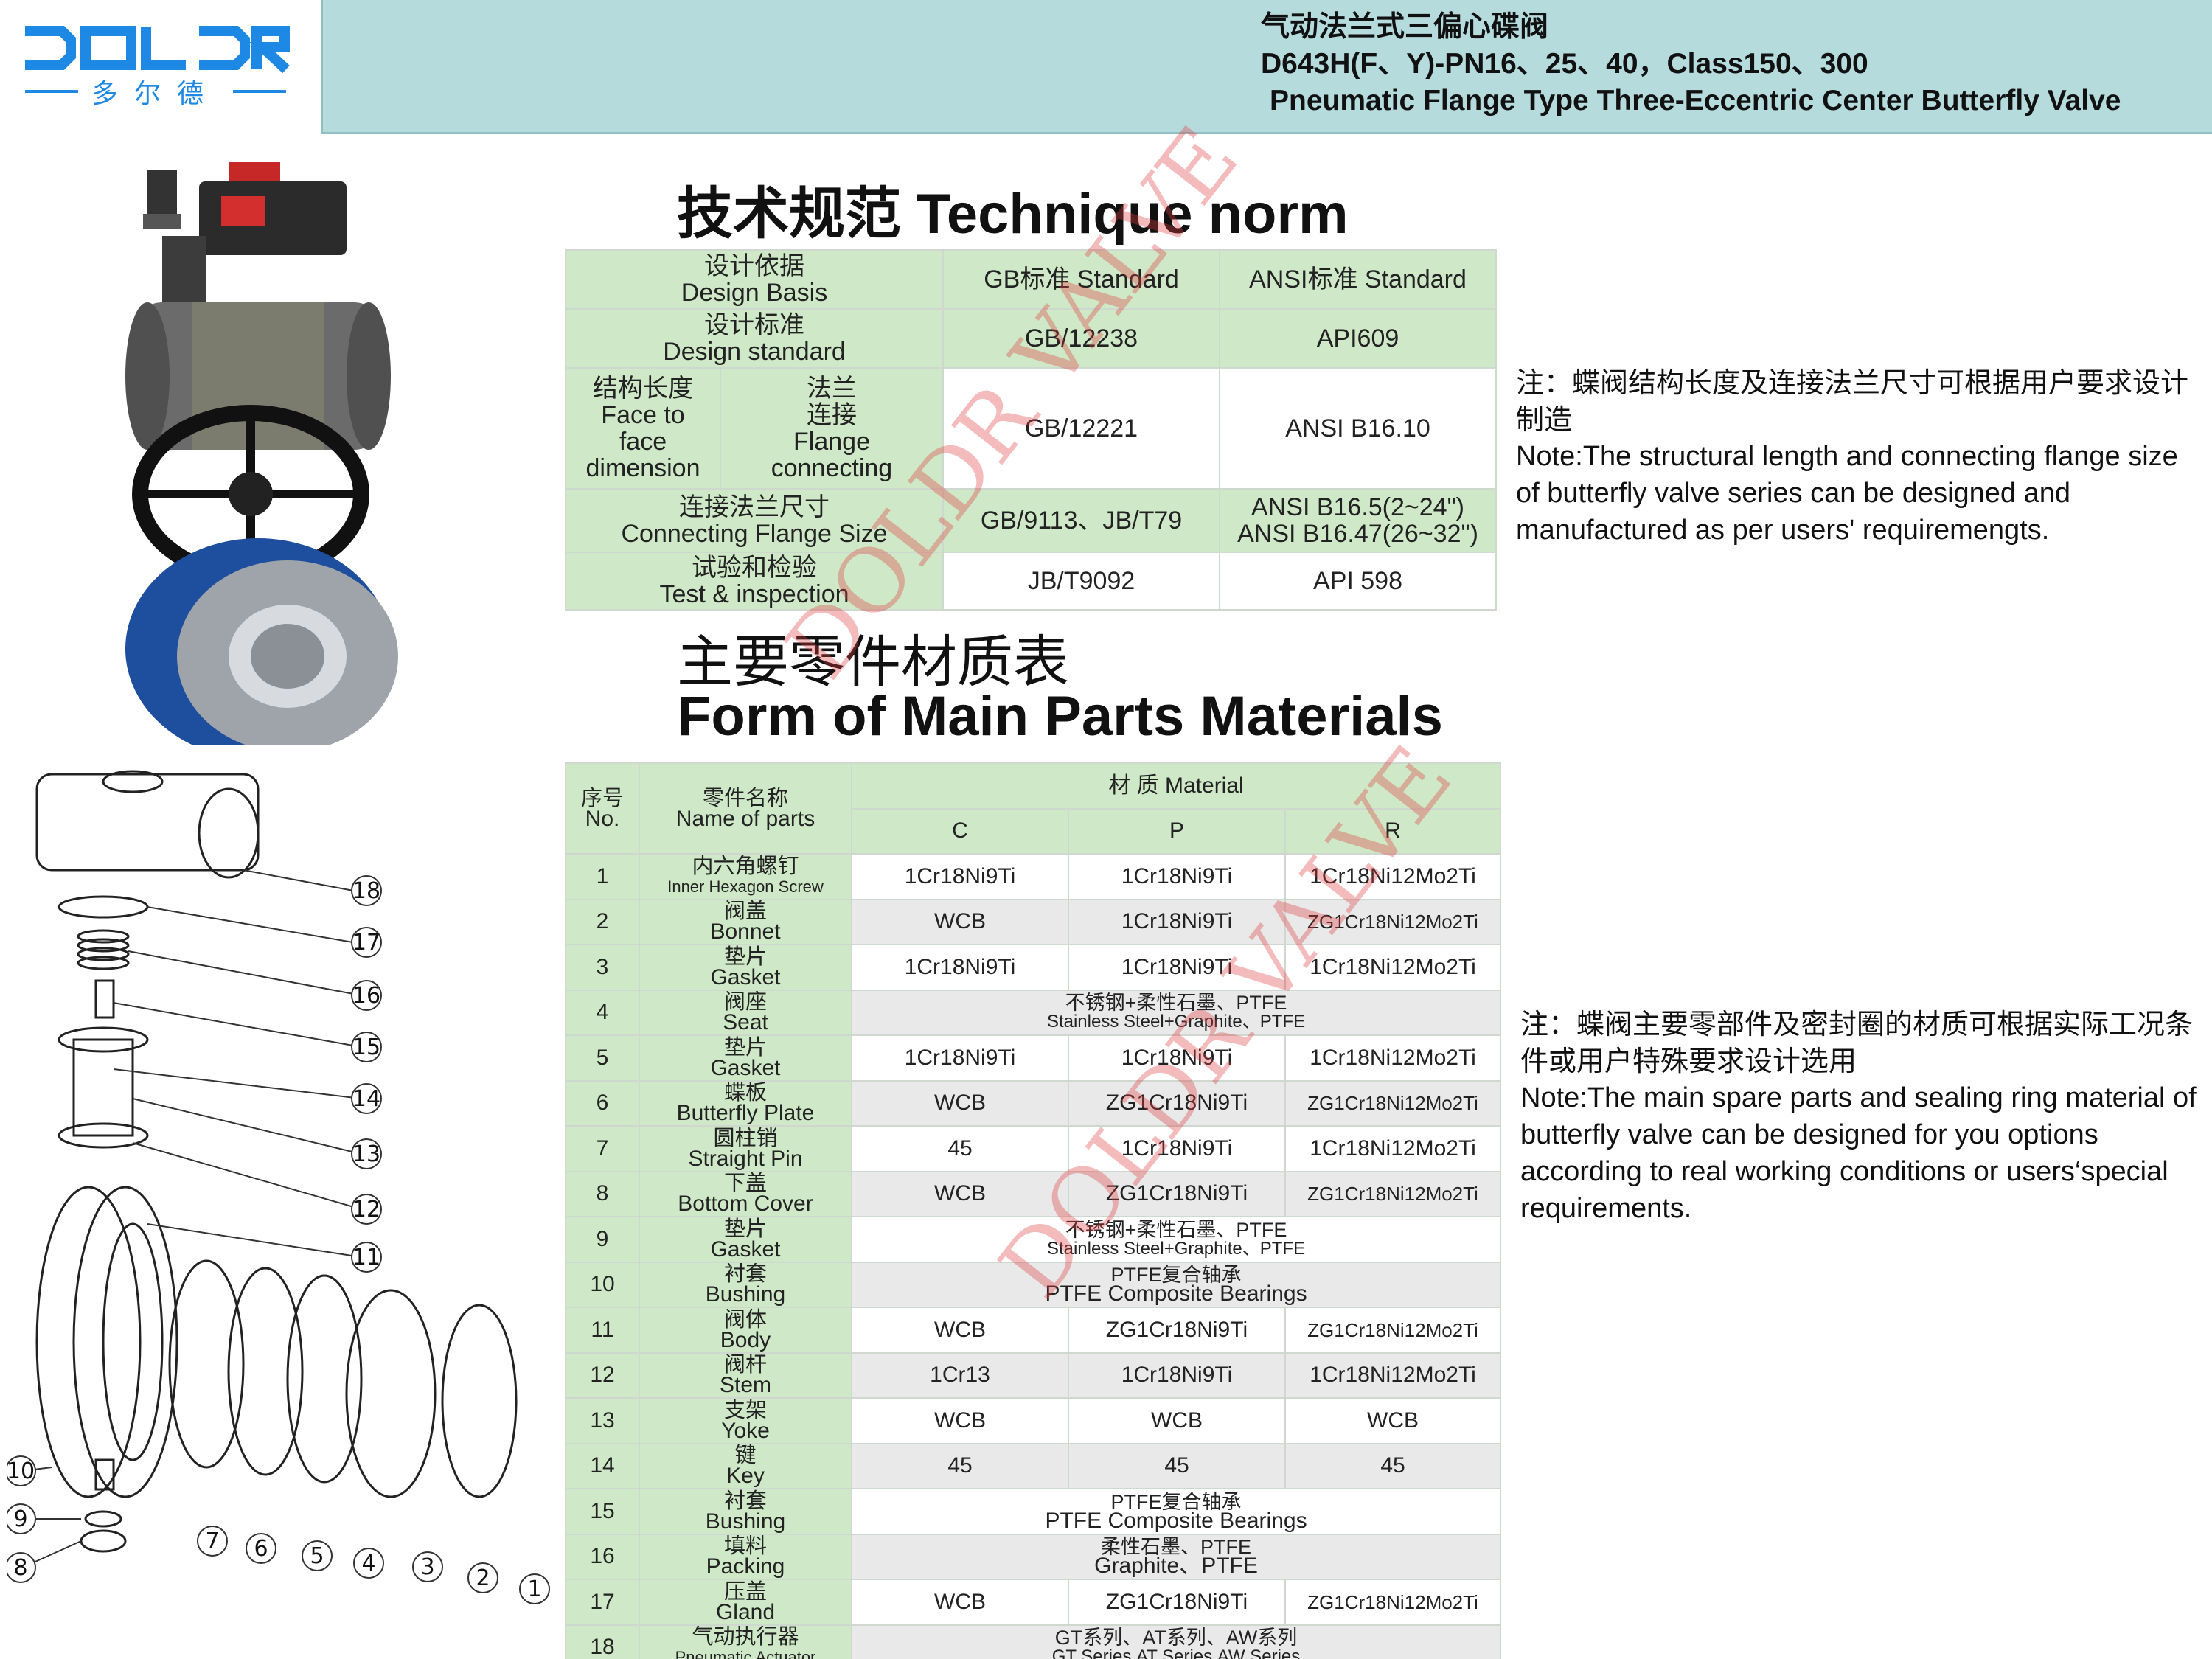 The height and width of the screenshot is (1659, 2212). I want to click on spec-design-standard-gb: GB/12238, so click(1081, 338).